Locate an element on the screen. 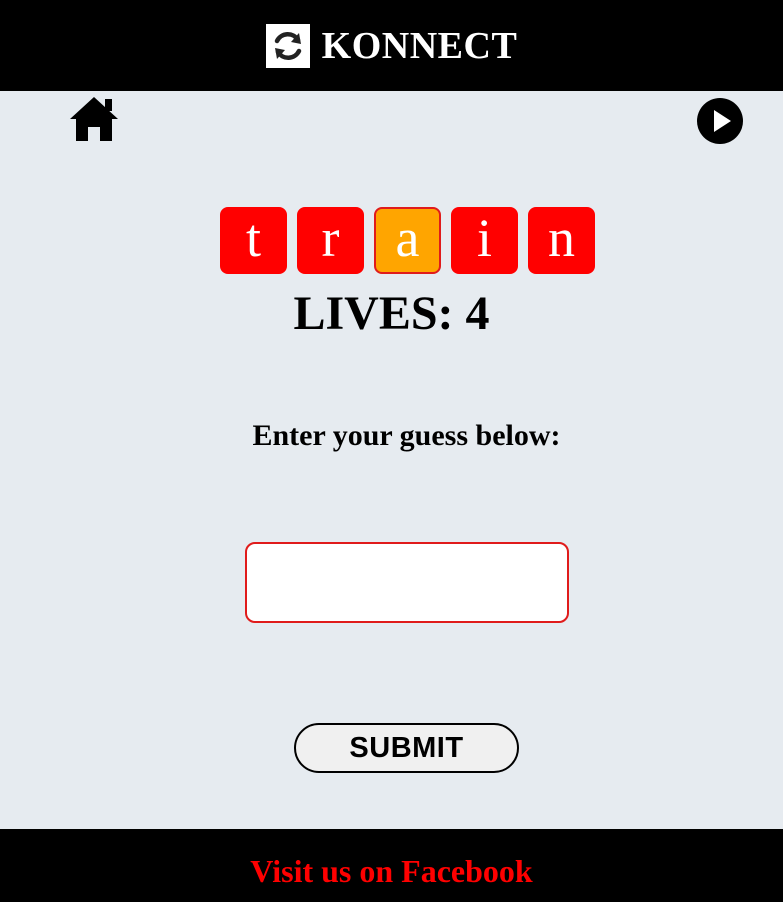 This screenshot has width=783, height=902. refresh-cycle-icon is located at coordinates (287, 45).